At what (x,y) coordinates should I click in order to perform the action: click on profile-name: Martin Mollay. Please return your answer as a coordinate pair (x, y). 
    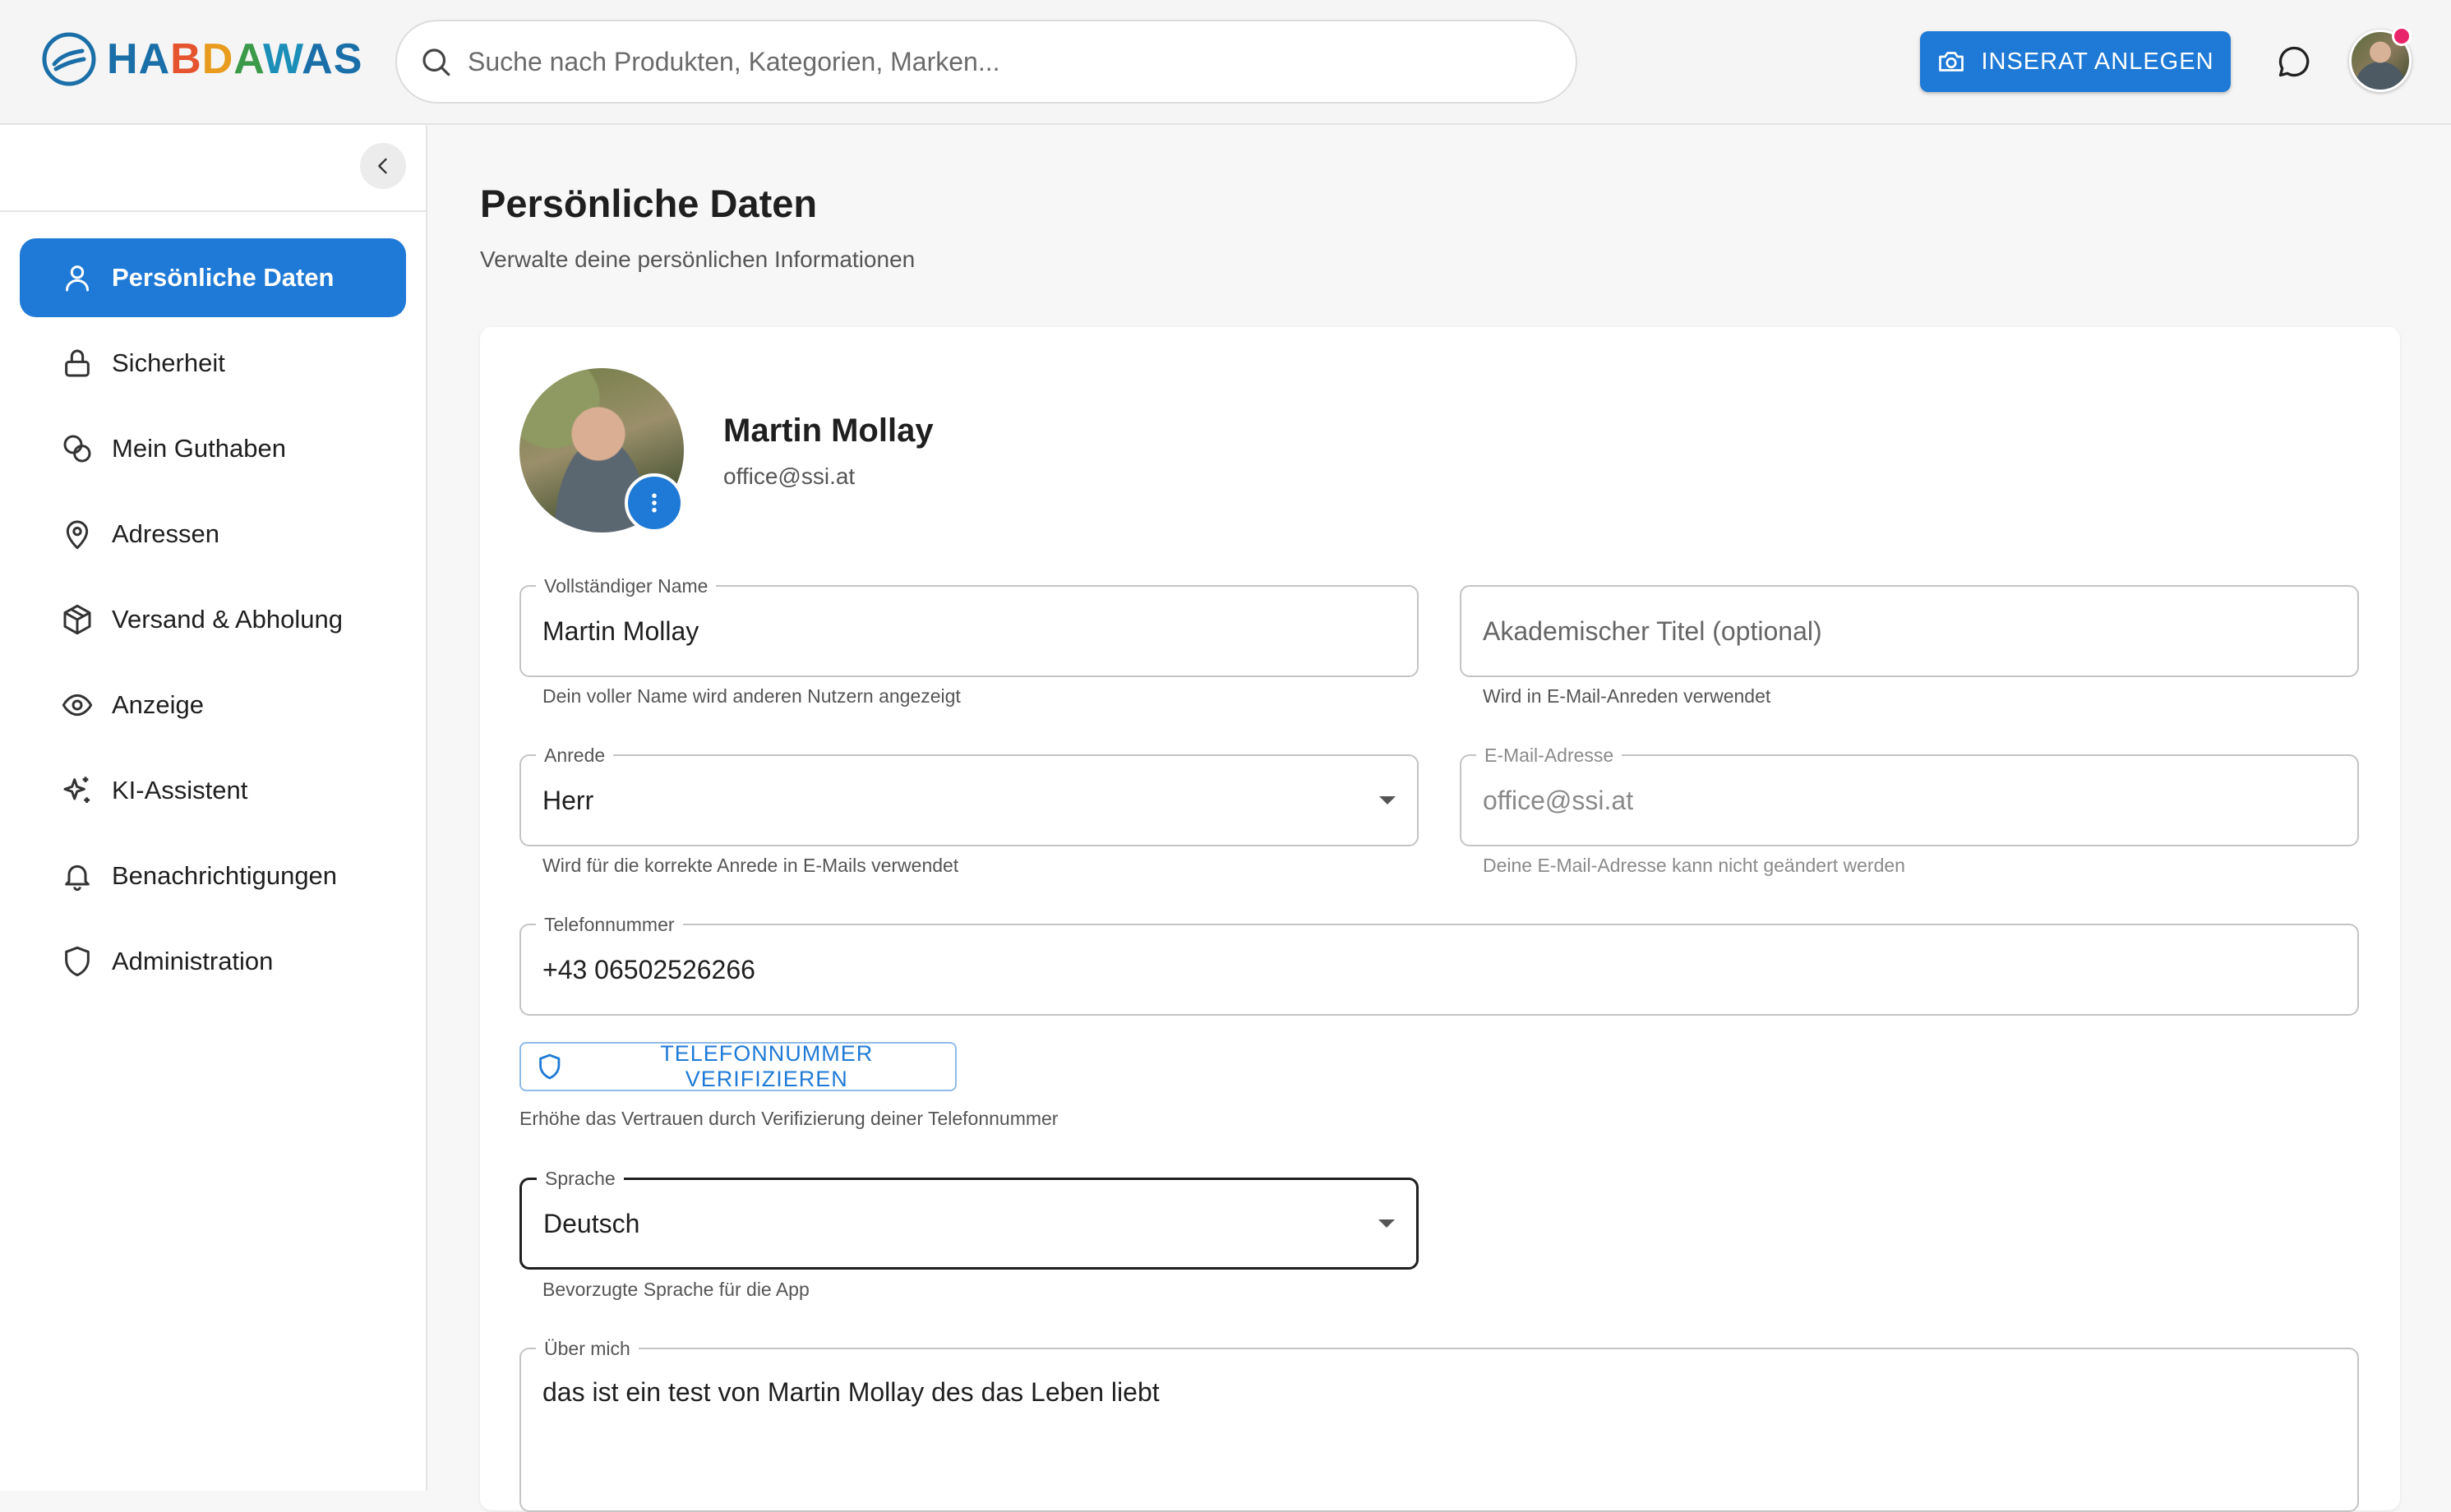
    Looking at the image, I should click on (829, 431).